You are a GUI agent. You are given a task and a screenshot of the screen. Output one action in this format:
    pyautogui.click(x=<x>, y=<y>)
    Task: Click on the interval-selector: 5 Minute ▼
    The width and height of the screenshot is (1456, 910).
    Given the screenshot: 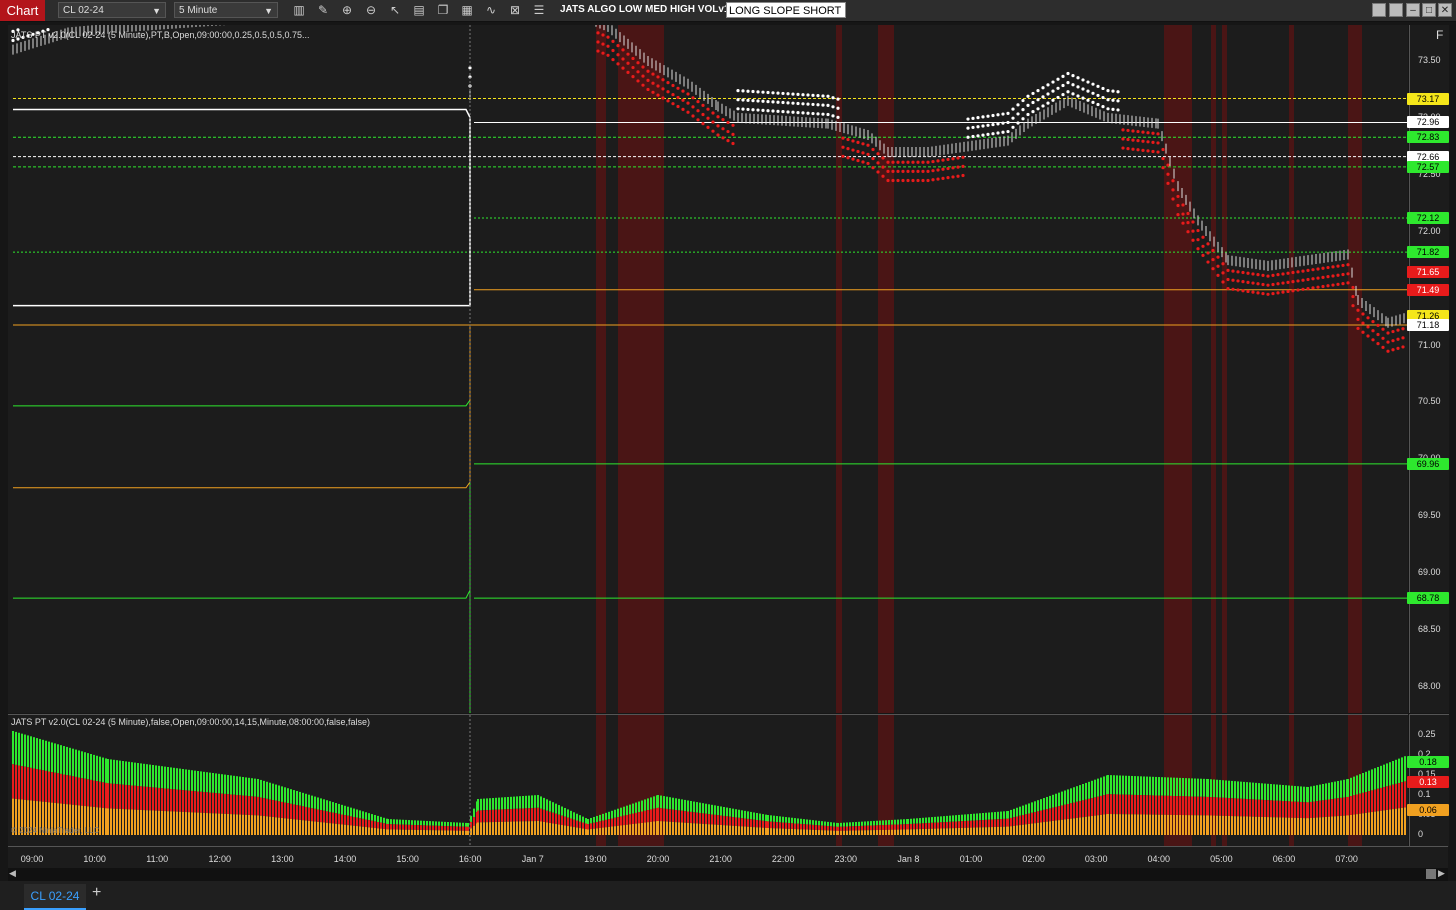 What is the action you would take?
    pyautogui.click(x=226, y=10)
    